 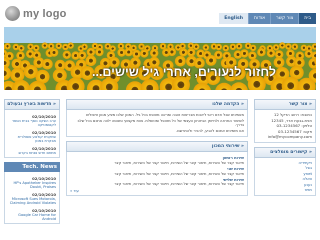 I want to click on tech-news-link: Google Car Home for Android, so click(x=32, y=217).